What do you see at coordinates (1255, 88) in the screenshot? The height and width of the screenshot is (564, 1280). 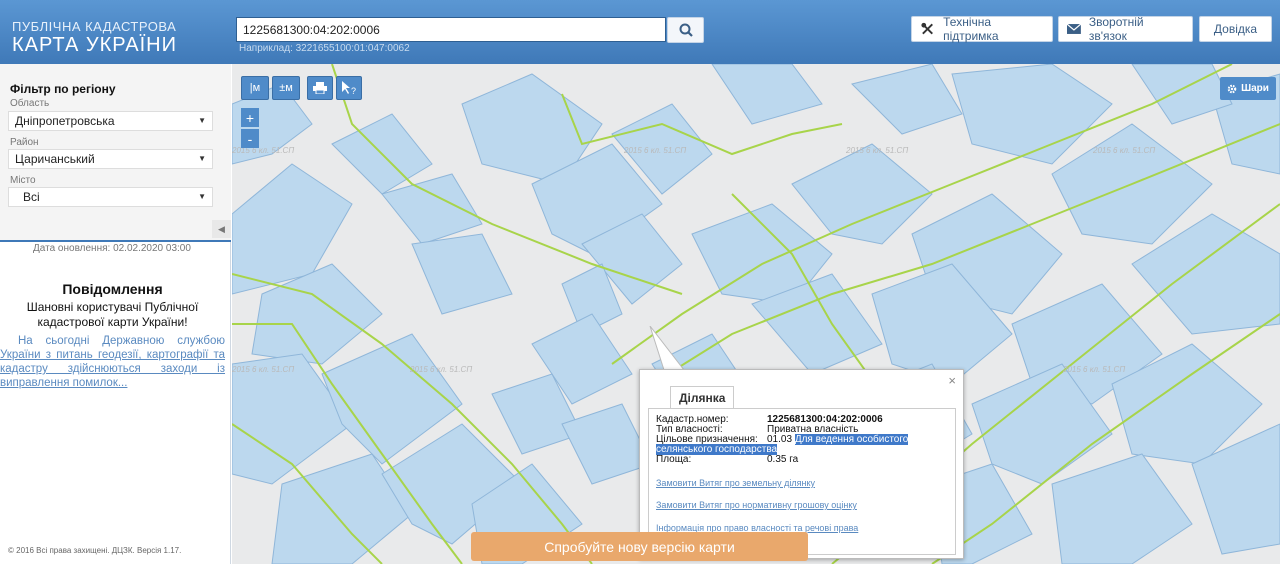 I see `layers-label: Шари` at bounding box center [1255, 88].